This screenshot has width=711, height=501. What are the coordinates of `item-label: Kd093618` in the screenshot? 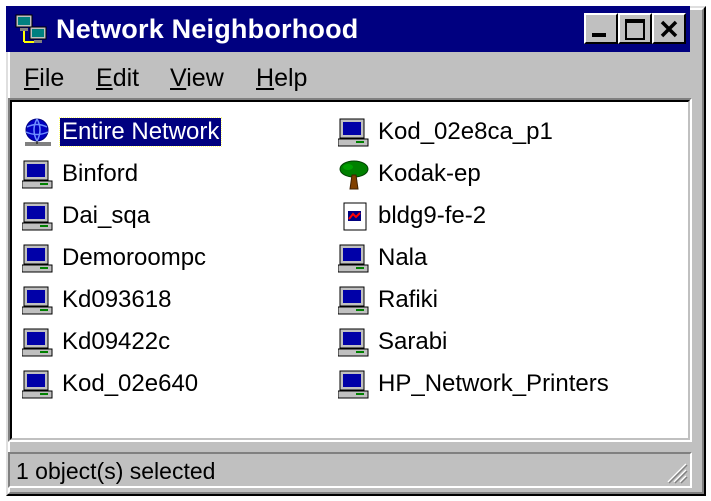 It's located at (117, 299).